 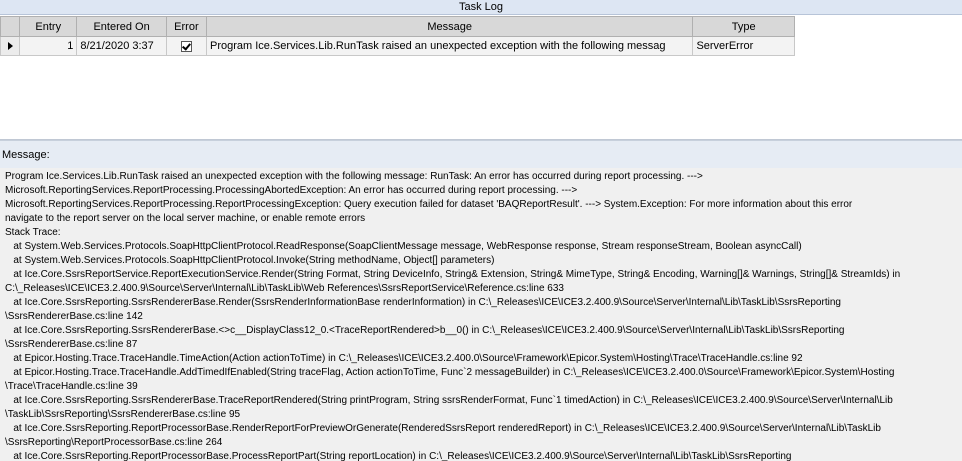 I want to click on error-checkbox, so click(x=186, y=46).